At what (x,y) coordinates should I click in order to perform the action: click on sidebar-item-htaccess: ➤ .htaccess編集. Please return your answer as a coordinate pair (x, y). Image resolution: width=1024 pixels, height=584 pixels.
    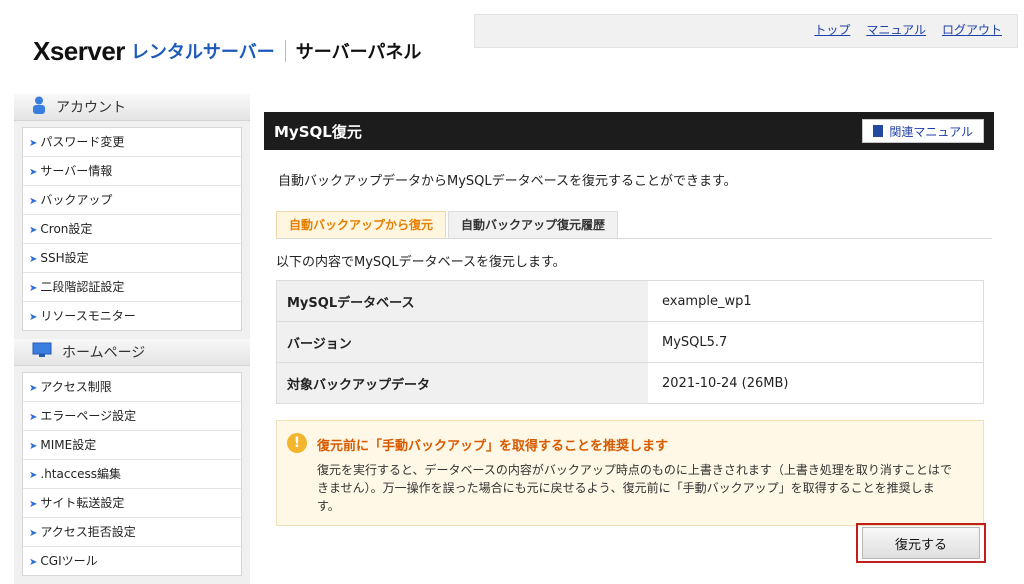
    Looking at the image, I should click on (132, 474).